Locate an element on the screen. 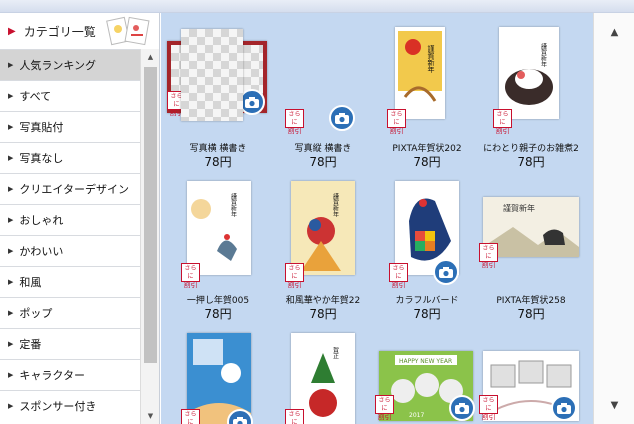 This screenshot has width=634, height=424. category-label: 写真貼付 is located at coordinates (41, 127).